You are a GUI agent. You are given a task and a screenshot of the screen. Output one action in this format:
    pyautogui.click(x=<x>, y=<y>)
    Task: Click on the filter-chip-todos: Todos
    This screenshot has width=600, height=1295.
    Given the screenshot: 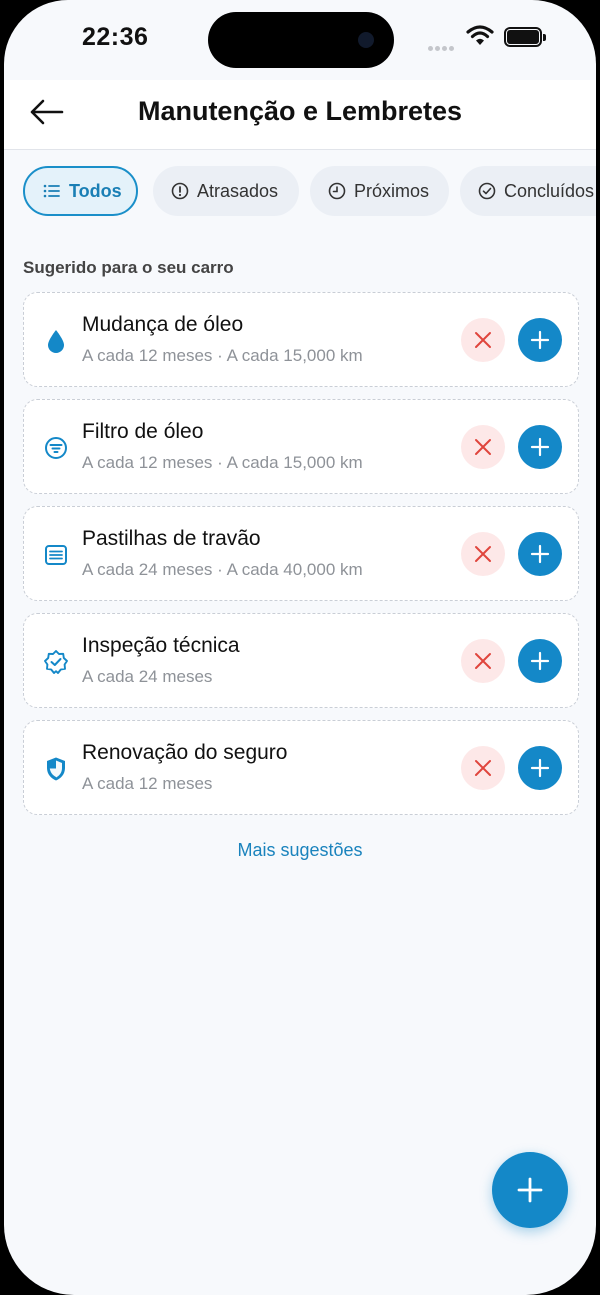 What is the action you would take?
    pyautogui.click(x=80, y=191)
    